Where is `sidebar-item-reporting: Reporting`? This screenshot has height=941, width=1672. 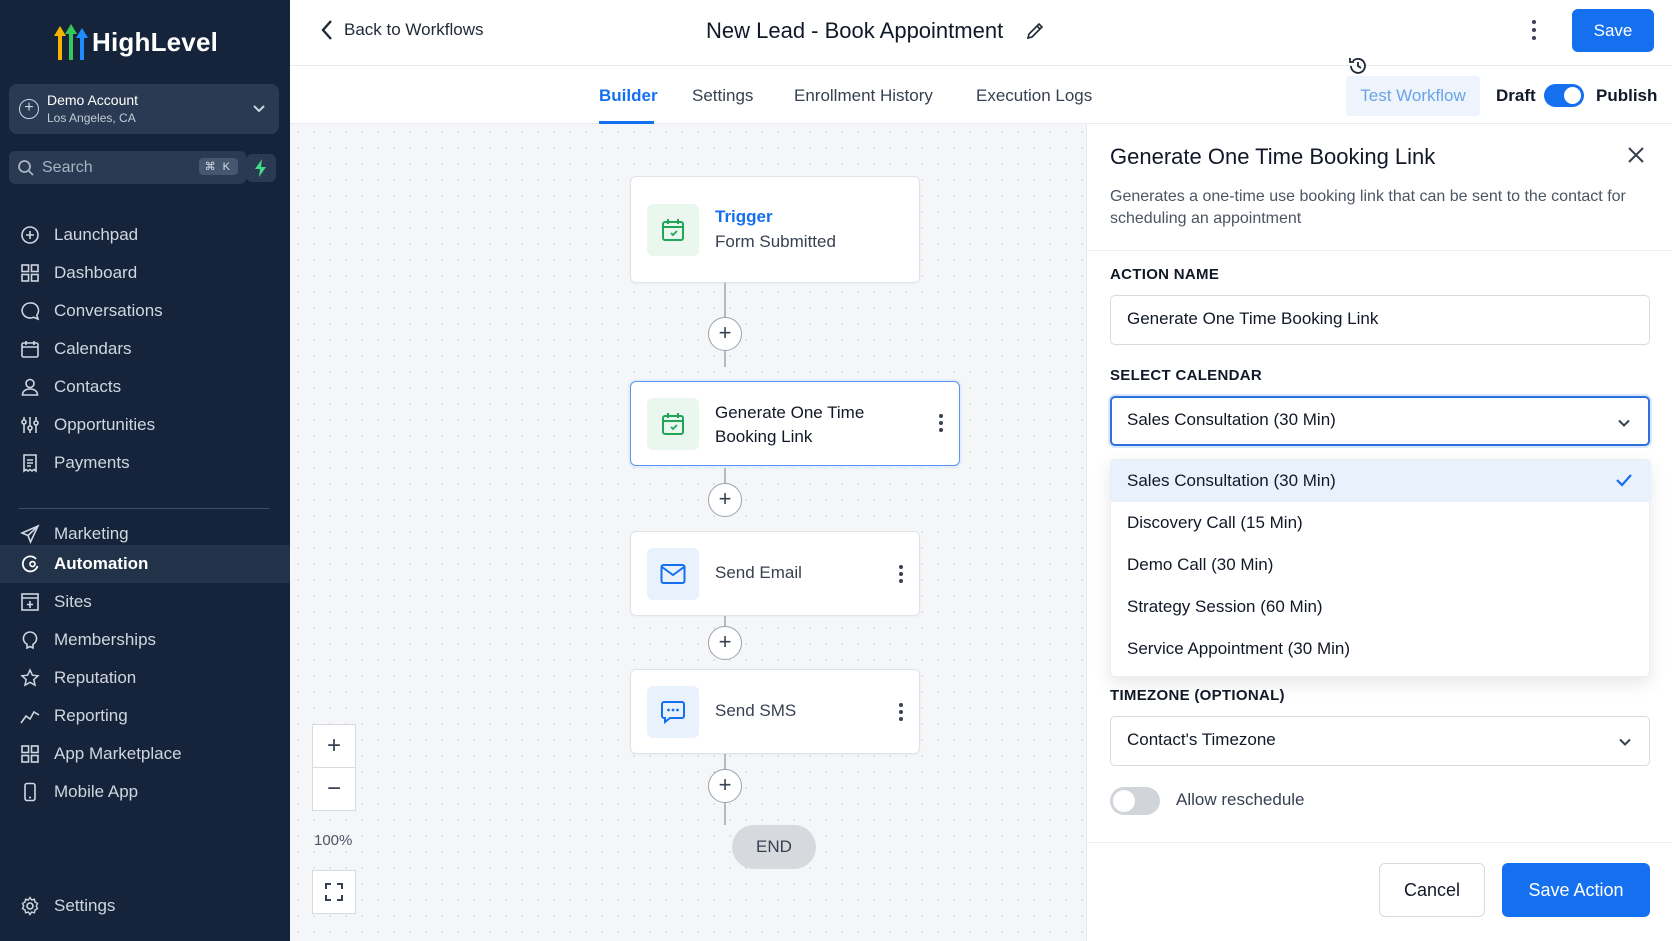
sidebar-item-reporting: Reporting is located at coordinates (145, 716).